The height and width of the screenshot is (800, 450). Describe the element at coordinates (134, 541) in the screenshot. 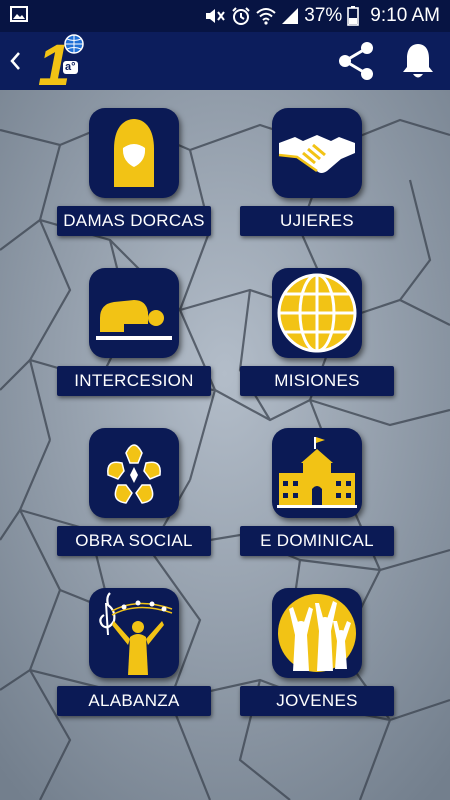

I see `menu-label: OBRA SOCIAL` at that location.